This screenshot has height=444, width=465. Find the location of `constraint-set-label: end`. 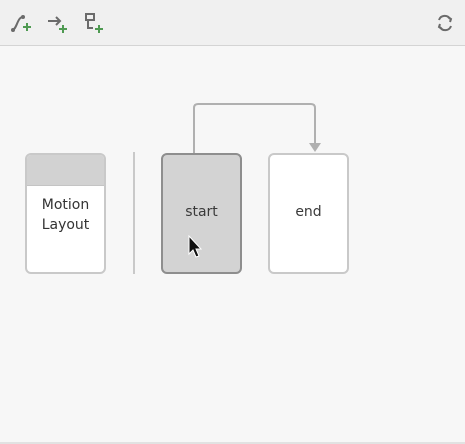

constraint-set-label: end is located at coordinates (308, 212).